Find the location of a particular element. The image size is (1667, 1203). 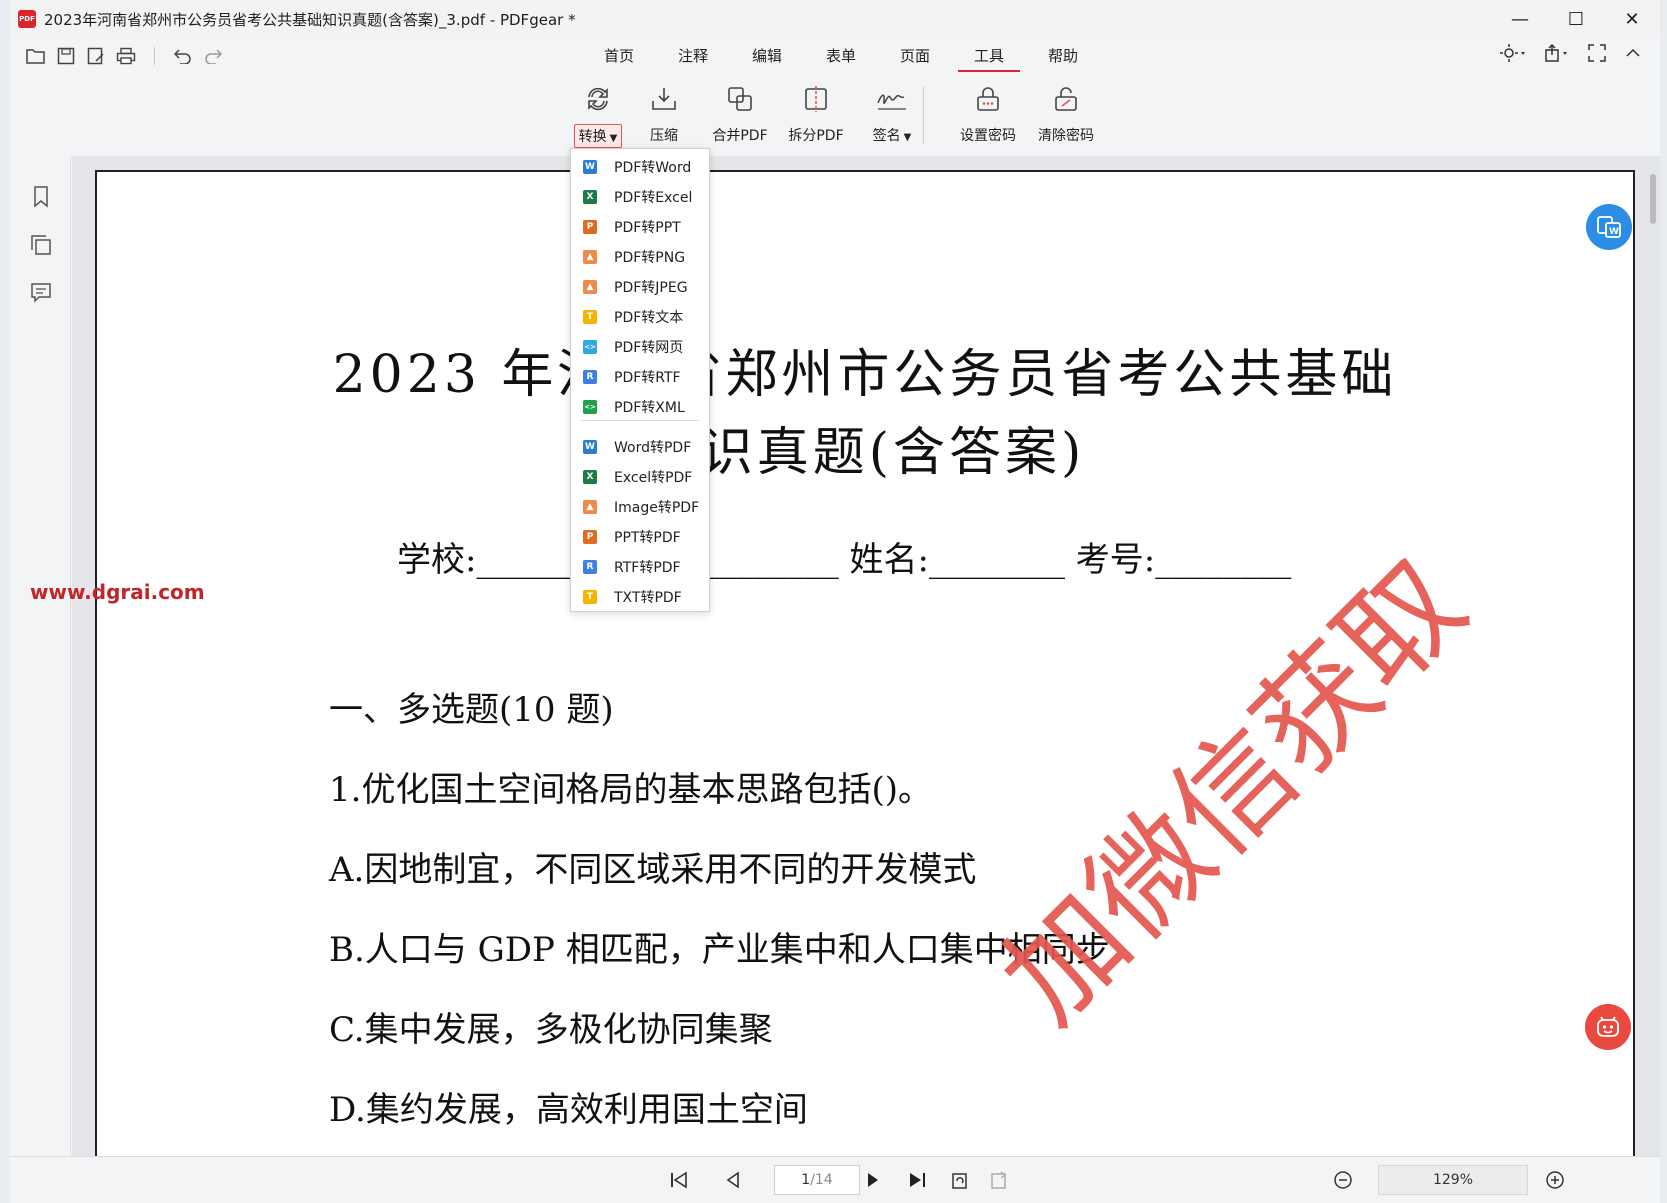

tab-annotate: 注释 is located at coordinates (693, 55).